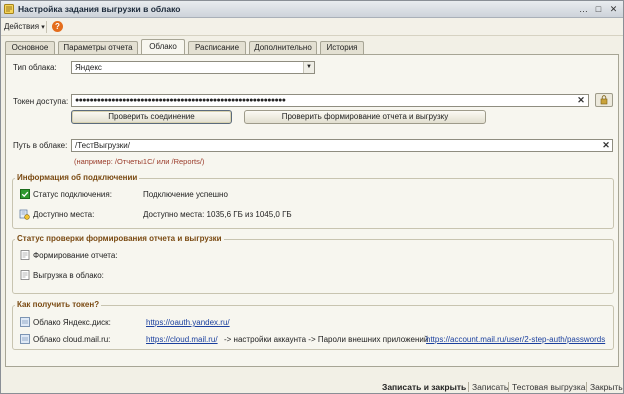 The image size is (624, 394). Describe the element at coordinates (72, 339) in the screenshot. I see `mailru-cloud-label: Облако cloud.mail.ru:` at that location.